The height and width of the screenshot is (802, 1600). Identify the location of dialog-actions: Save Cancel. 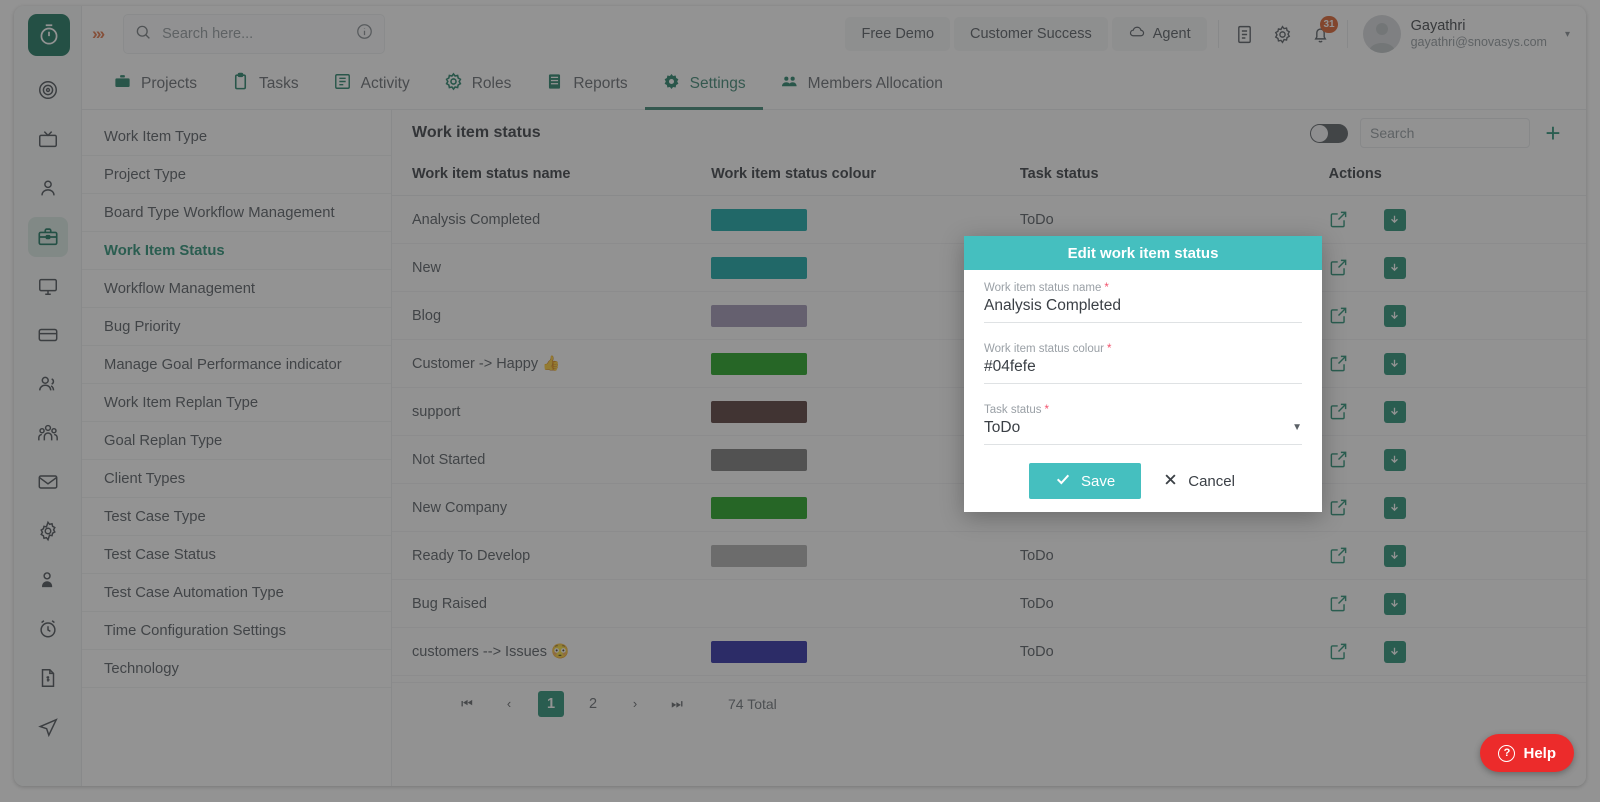
(1143, 481).